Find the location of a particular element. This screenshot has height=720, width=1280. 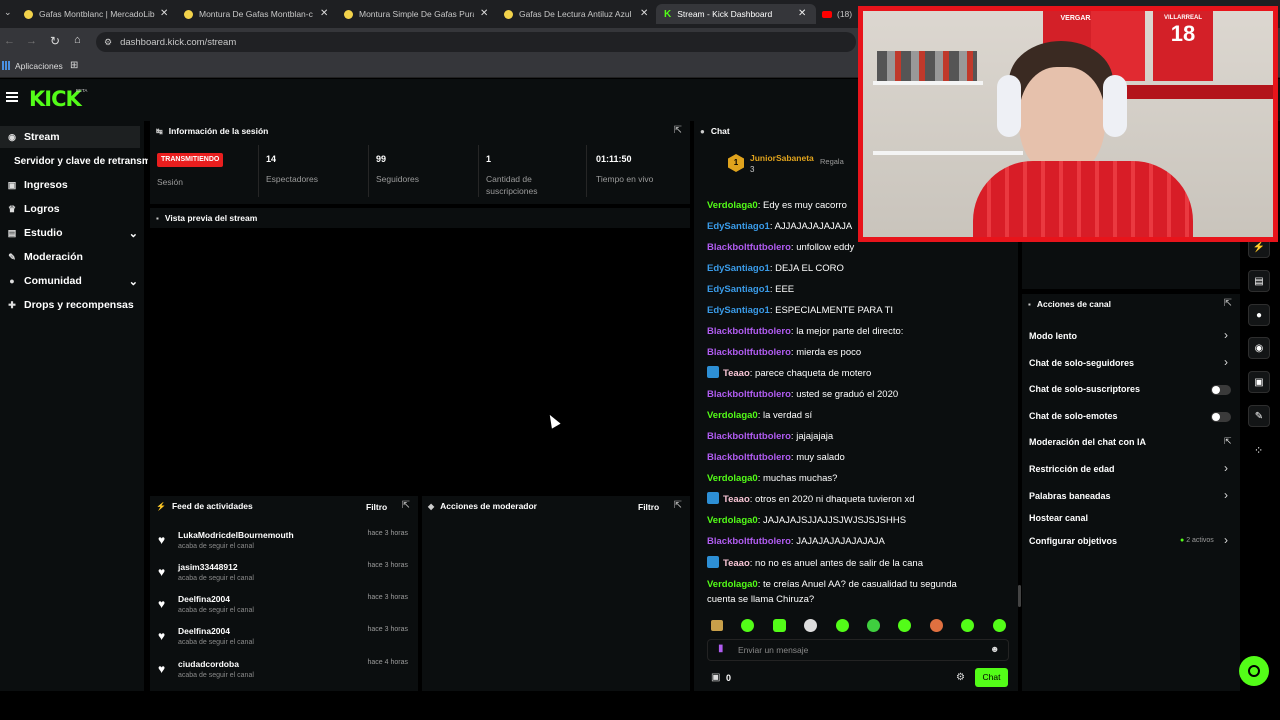

emoji-icon: ☻ is located at coordinates (994, 649).